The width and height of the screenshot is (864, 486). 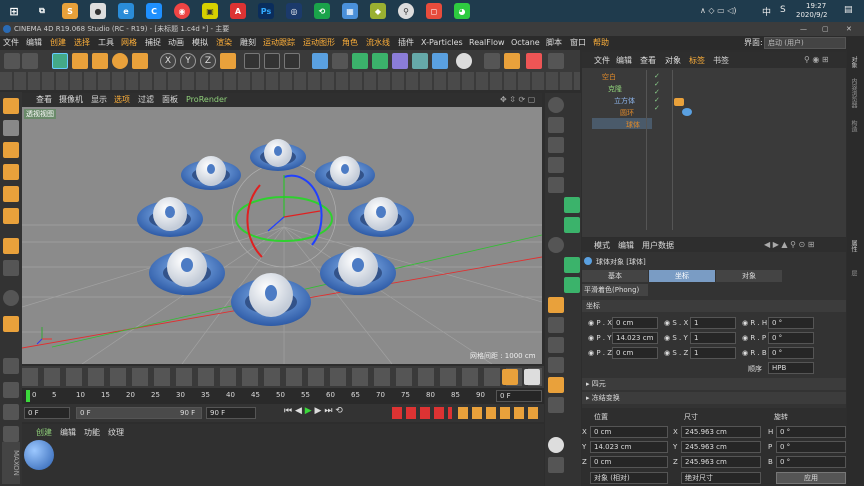 What do you see at coordinates (849, 29) in the screenshot?
I see `close-icon: ✕` at bounding box center [849, 29].